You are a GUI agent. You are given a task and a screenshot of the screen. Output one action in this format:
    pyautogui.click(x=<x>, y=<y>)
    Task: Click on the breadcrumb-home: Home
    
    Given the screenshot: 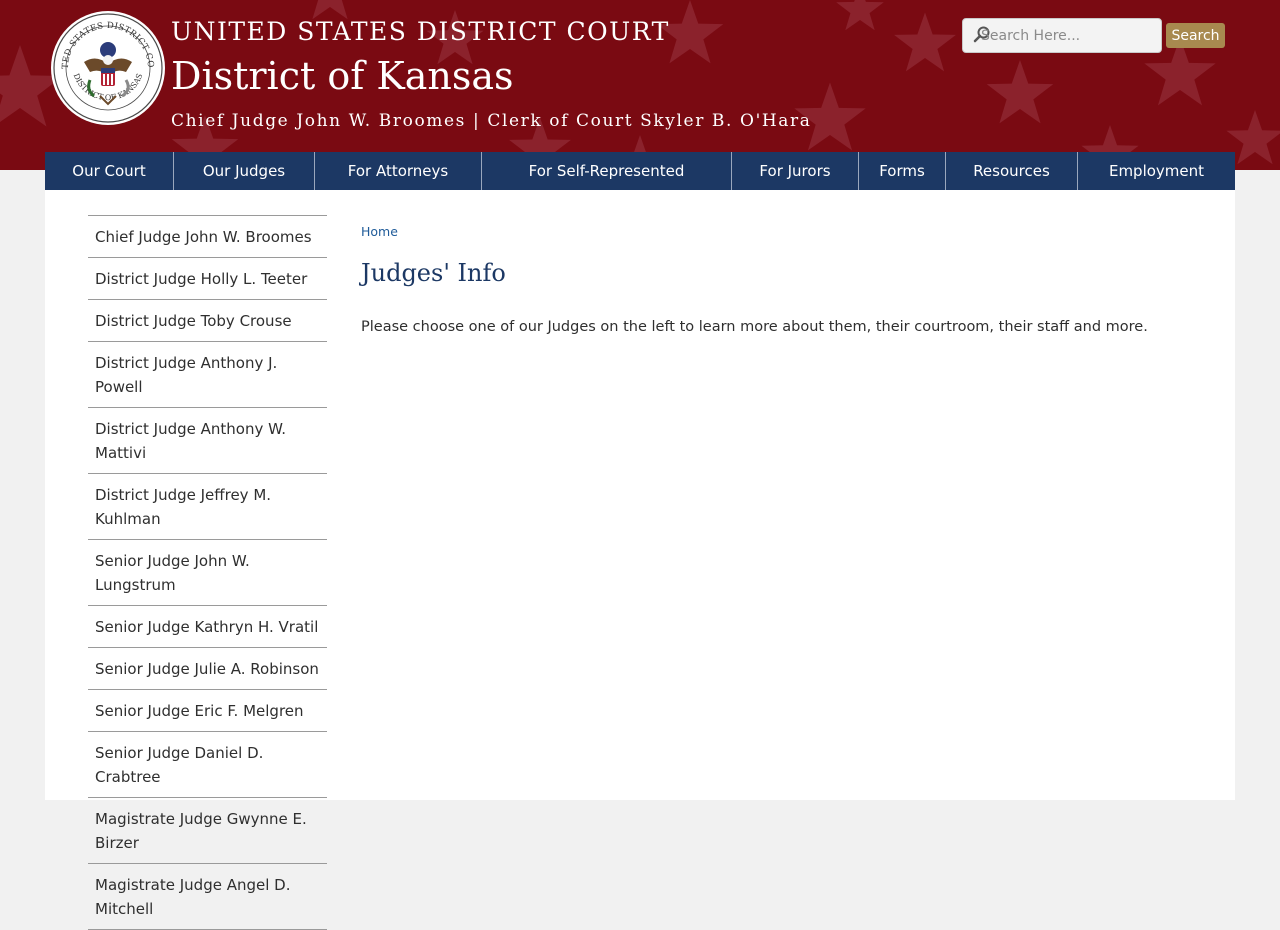 What is the action you would take?
    pyautogui.click(x=379, y=231)
    